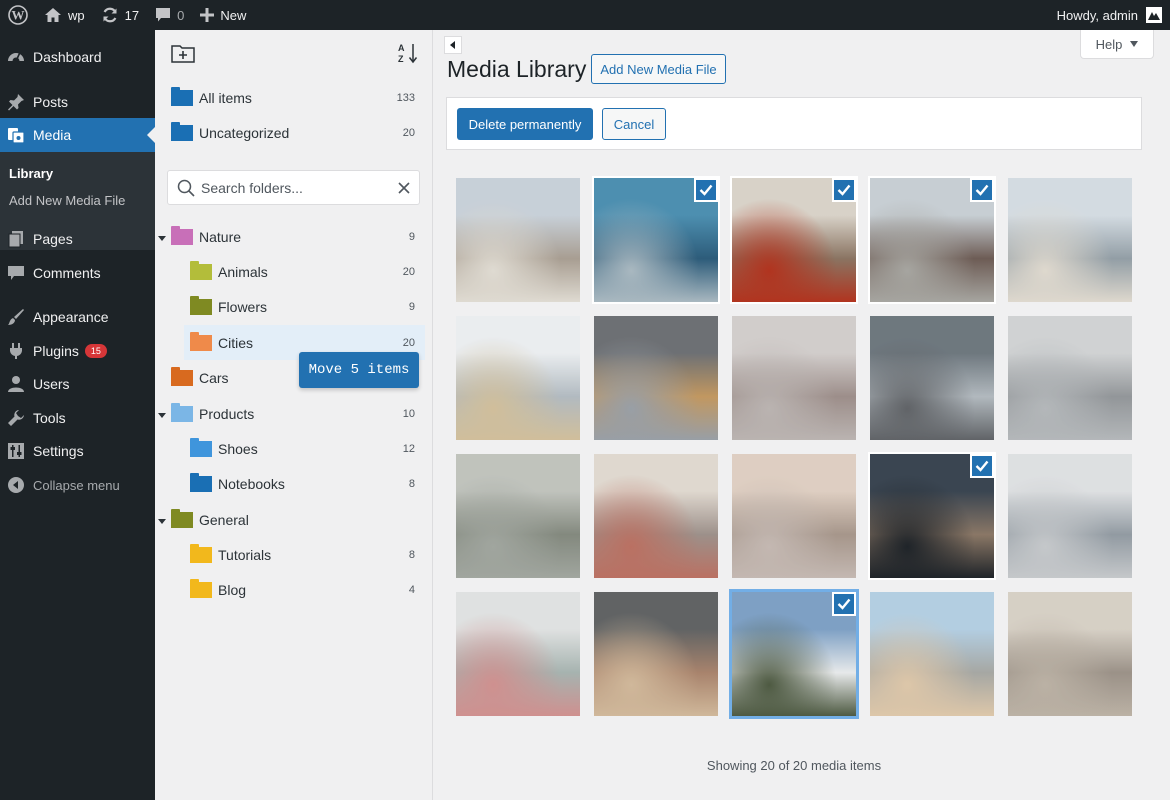 The height and width of the screenshot is (800, 1170). I want to click on new-folder-icon, so click(183, 54).